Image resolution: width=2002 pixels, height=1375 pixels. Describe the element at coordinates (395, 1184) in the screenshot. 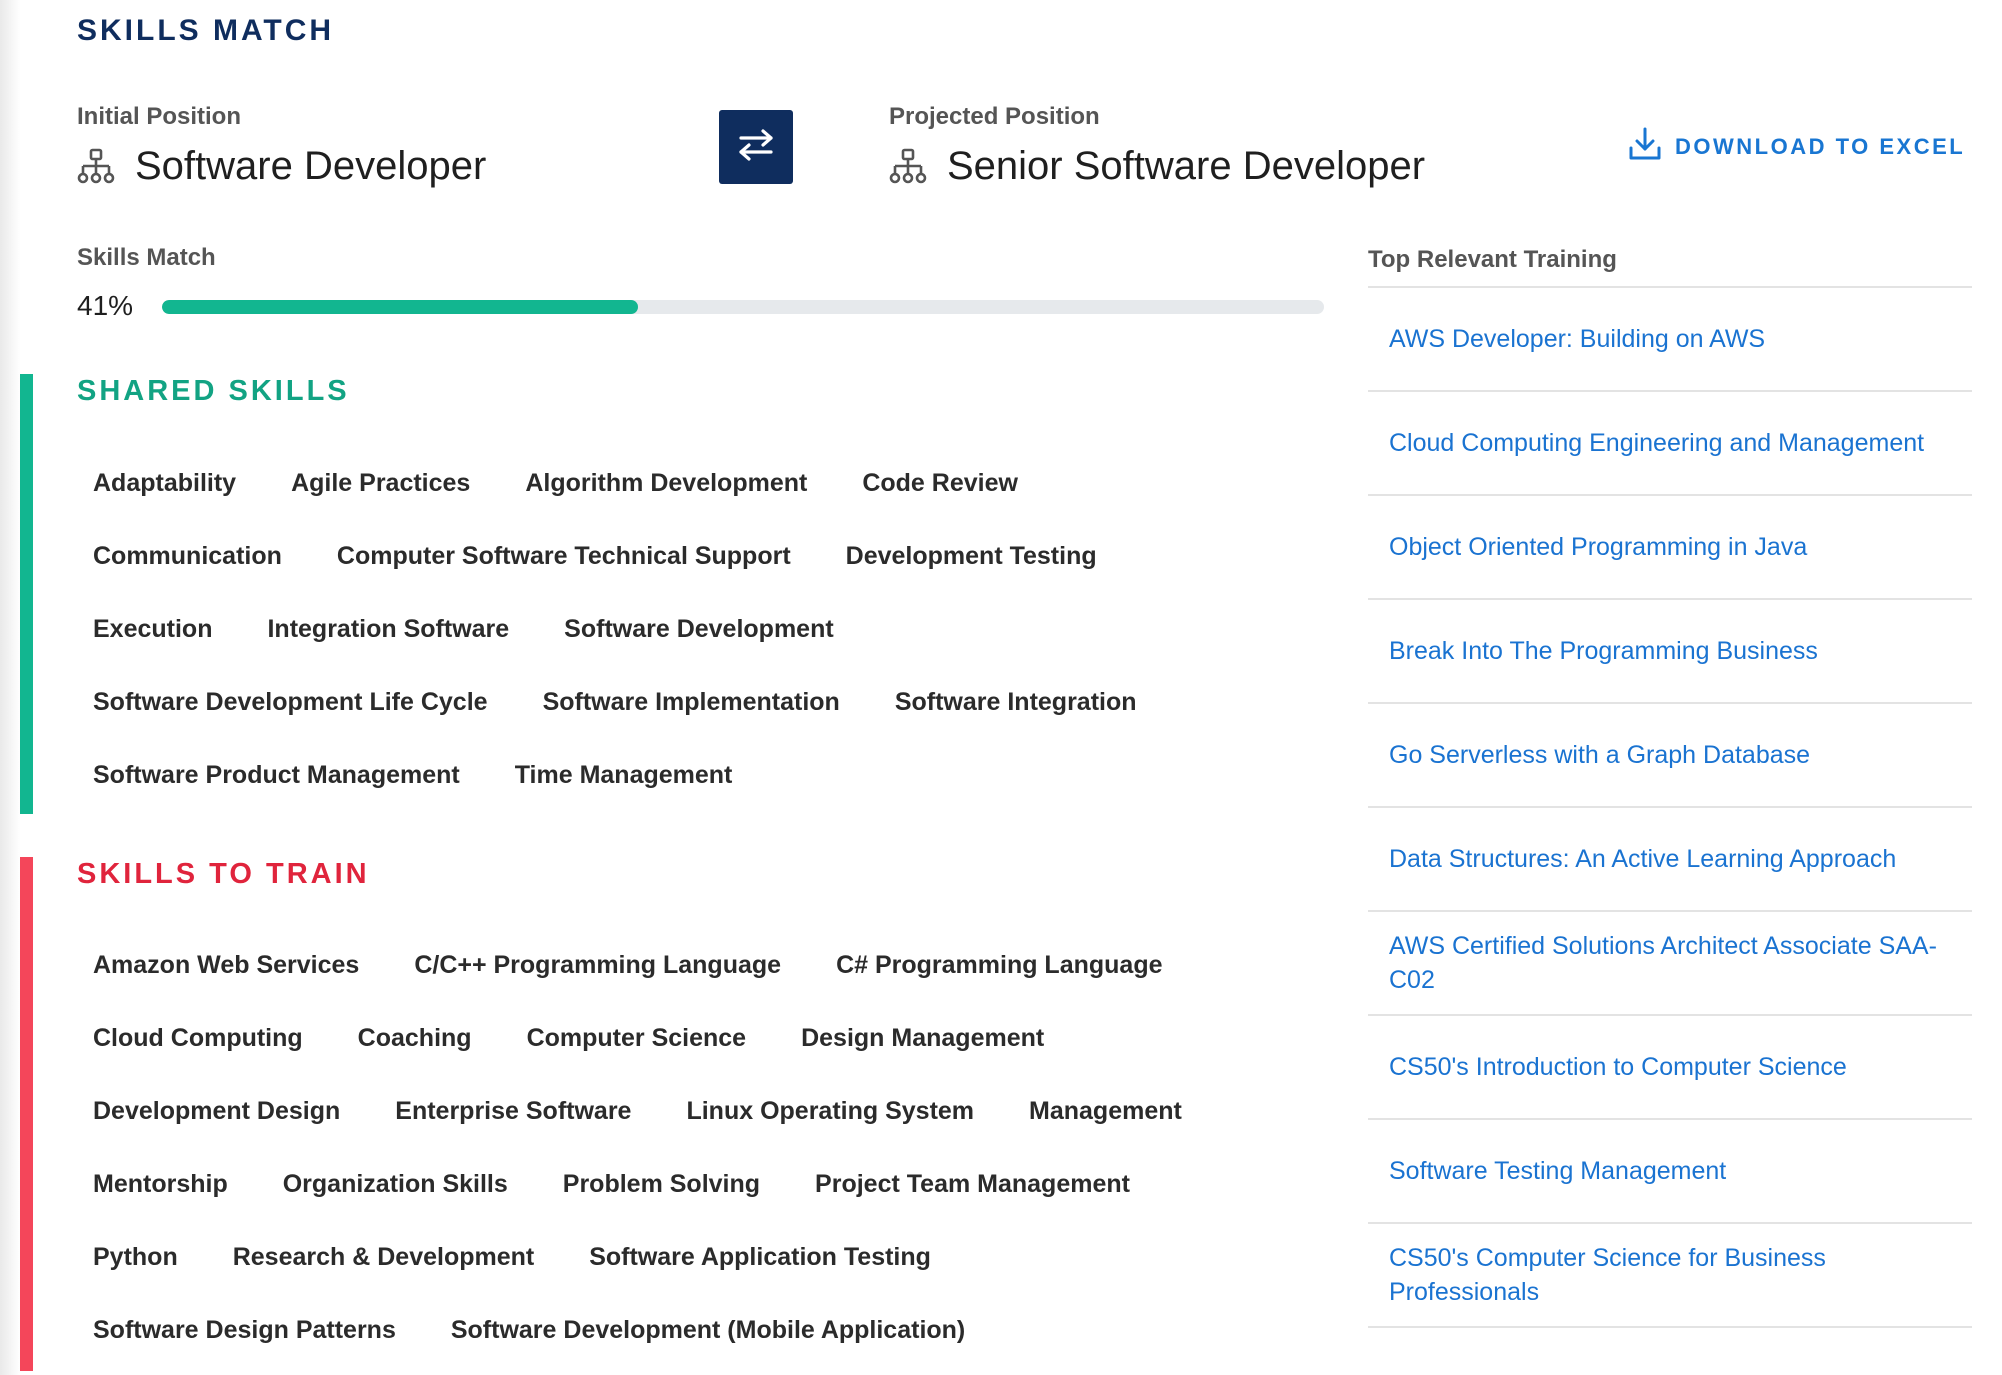

I see `train-skill-chip: Organization Skills` at that location.